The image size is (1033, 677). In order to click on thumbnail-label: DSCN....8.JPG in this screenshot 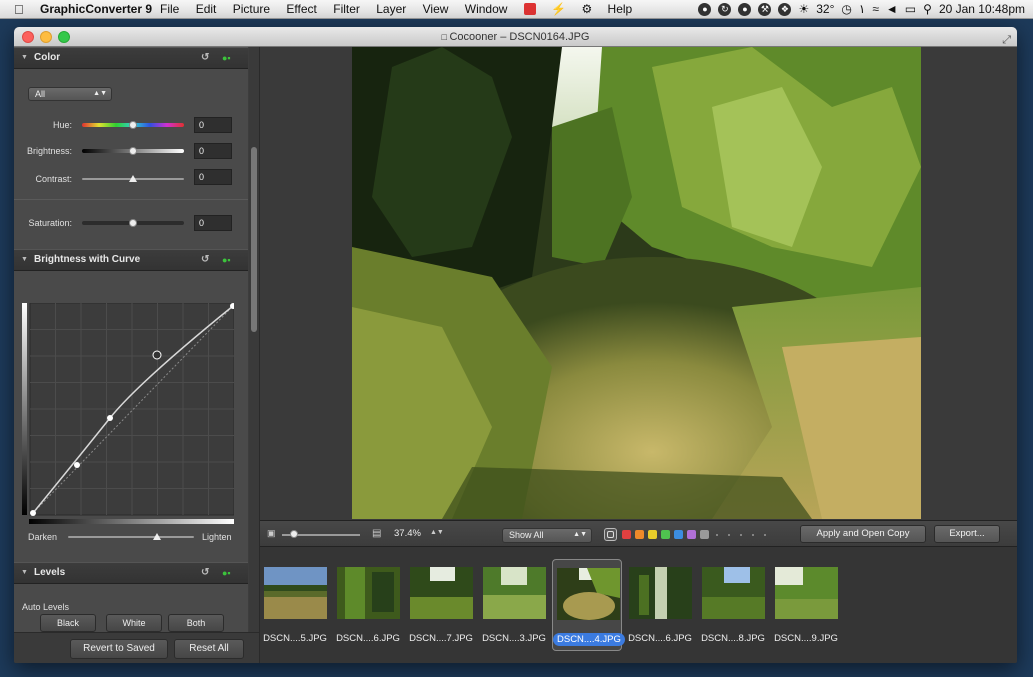, I will do `click(733, 638)`.